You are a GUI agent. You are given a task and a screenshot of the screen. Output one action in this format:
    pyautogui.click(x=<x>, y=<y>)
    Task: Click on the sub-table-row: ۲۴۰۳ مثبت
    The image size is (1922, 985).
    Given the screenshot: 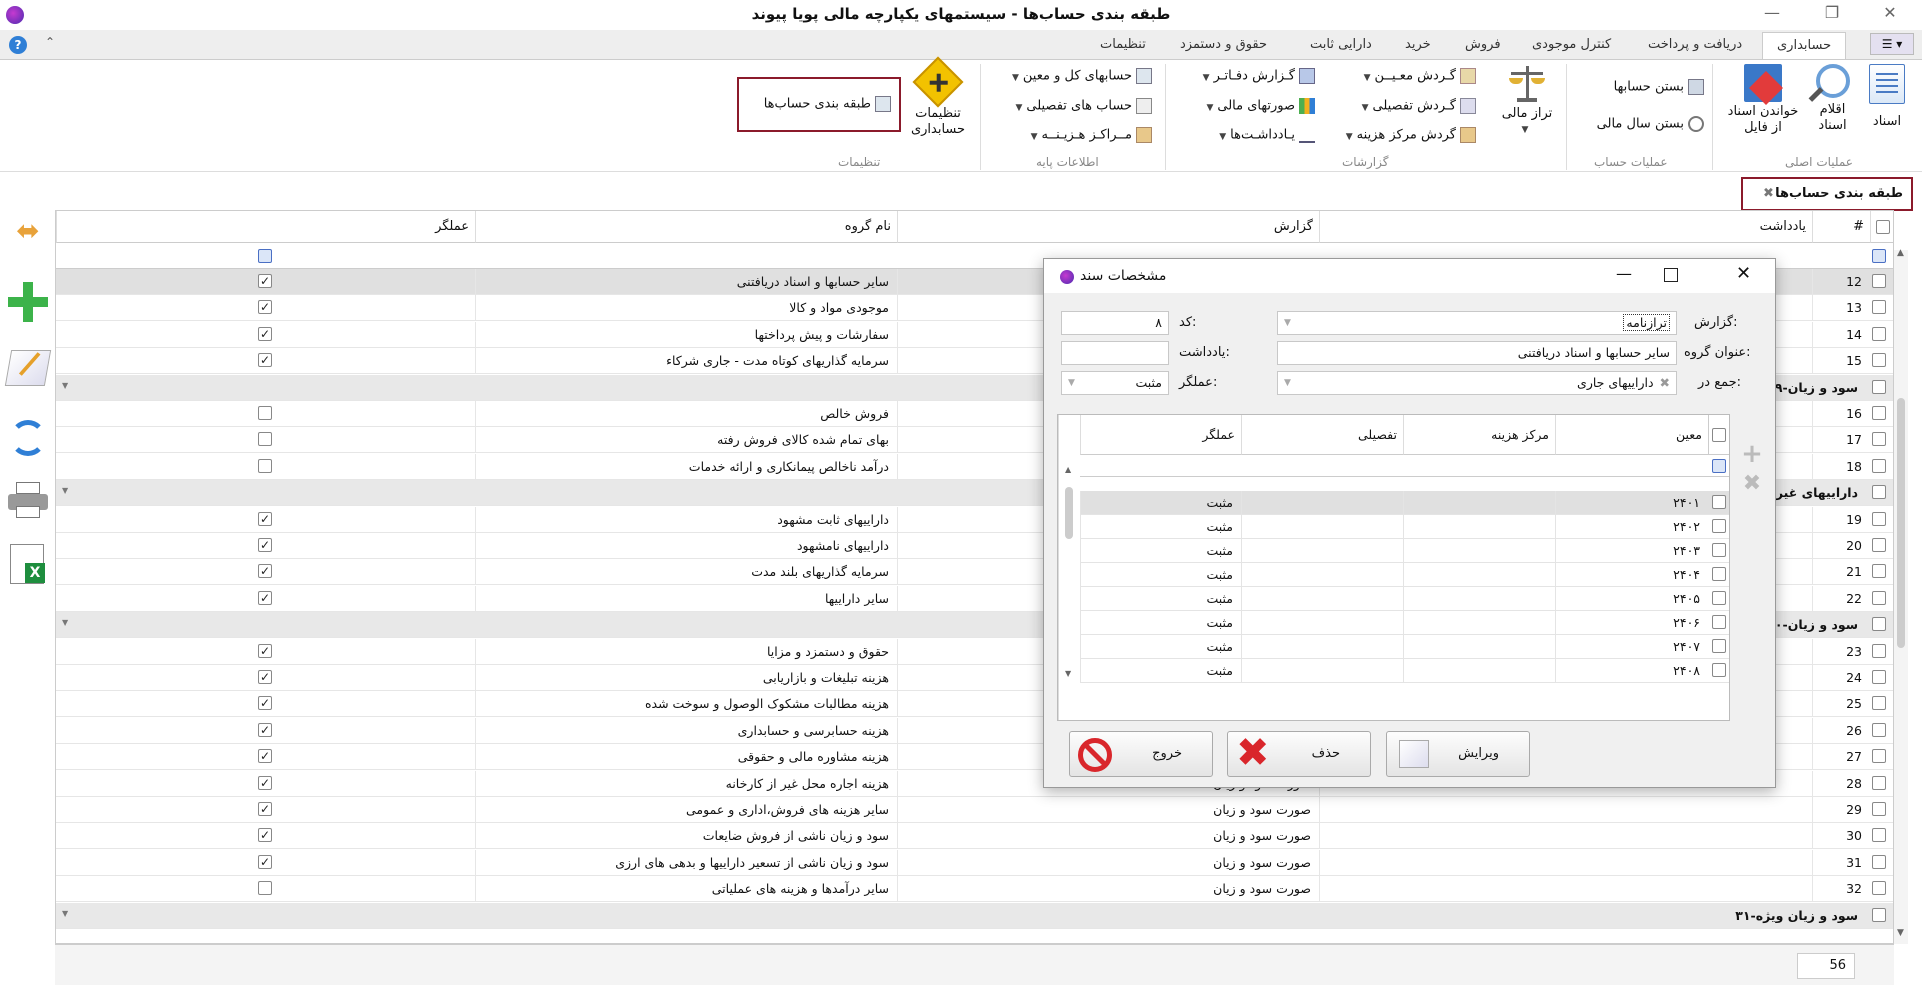 What is the action you would take?
    pyautogui.click(x=1404, y=551)
    